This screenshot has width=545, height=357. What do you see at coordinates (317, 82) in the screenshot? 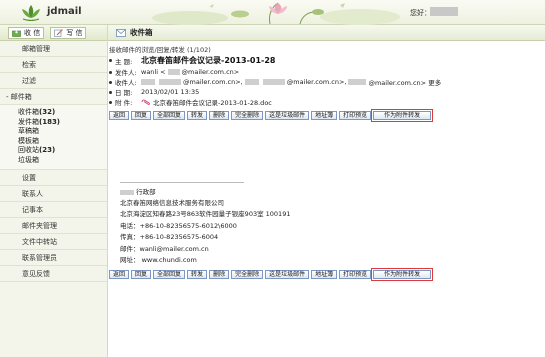
I see `recipient-2: @mailer.com.cn>,` at bounding box center [317, 82].